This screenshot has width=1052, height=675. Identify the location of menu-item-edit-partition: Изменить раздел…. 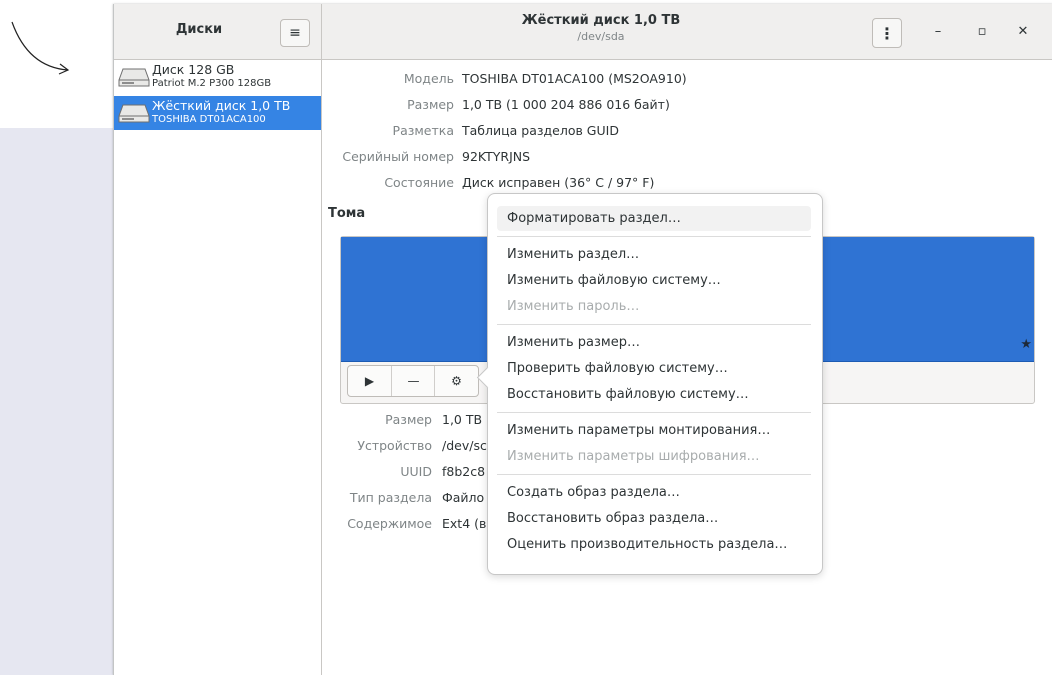
(654, 254).